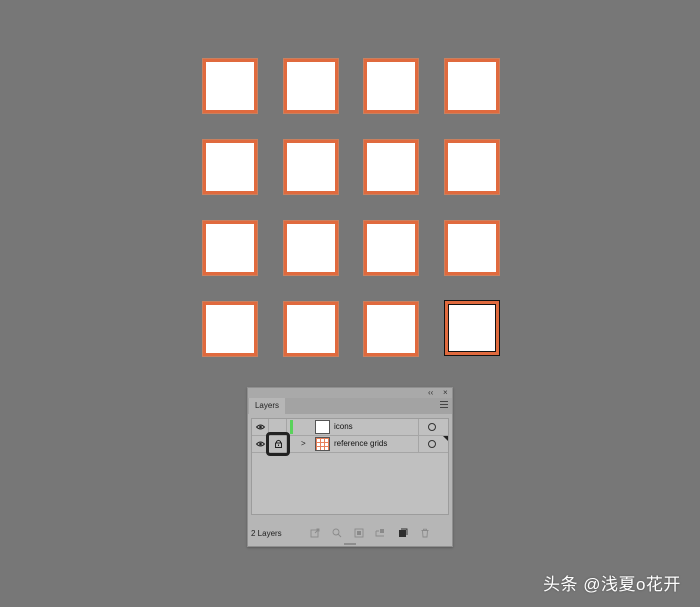 The width and height of the screenshot is (700, 607). I want to click on new-layer-icon, so click(403, 533).